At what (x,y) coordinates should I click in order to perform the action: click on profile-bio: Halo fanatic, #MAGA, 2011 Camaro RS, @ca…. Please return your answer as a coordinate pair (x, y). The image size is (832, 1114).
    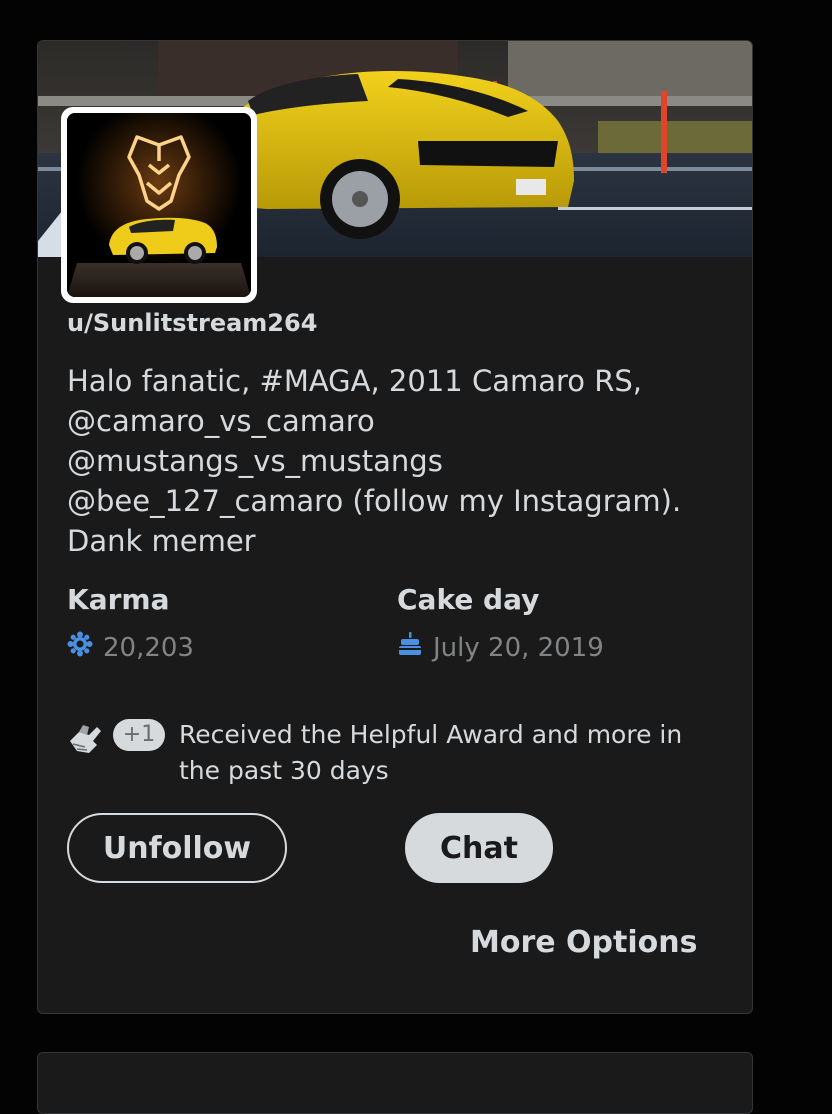
    Looking at the image, I should click on (374, 461).